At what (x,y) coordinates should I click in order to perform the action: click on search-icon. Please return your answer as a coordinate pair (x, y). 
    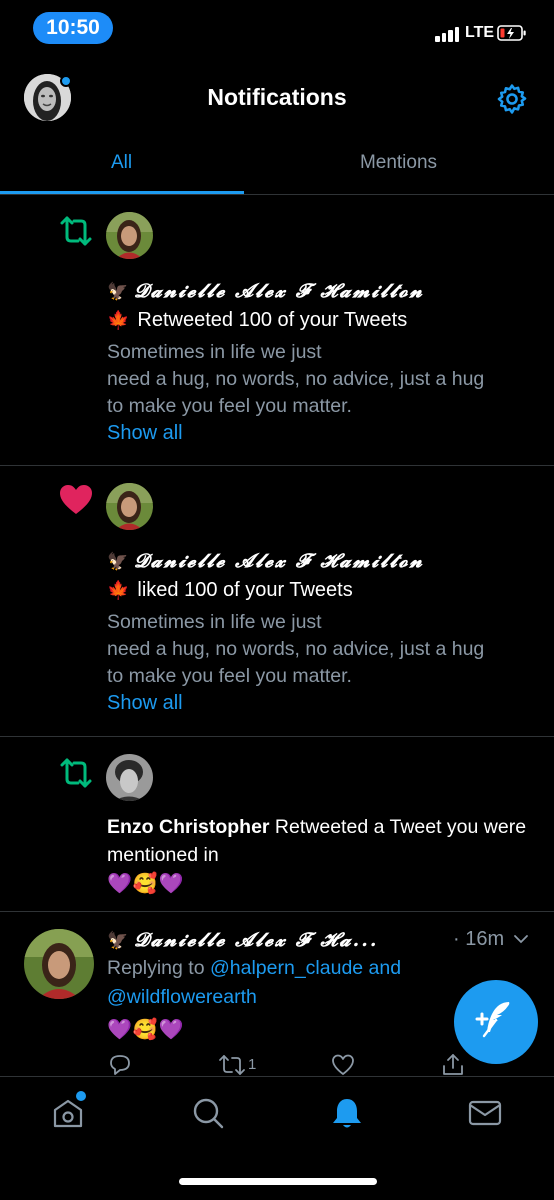
    Looking at the image, I should click on (208, 1113).